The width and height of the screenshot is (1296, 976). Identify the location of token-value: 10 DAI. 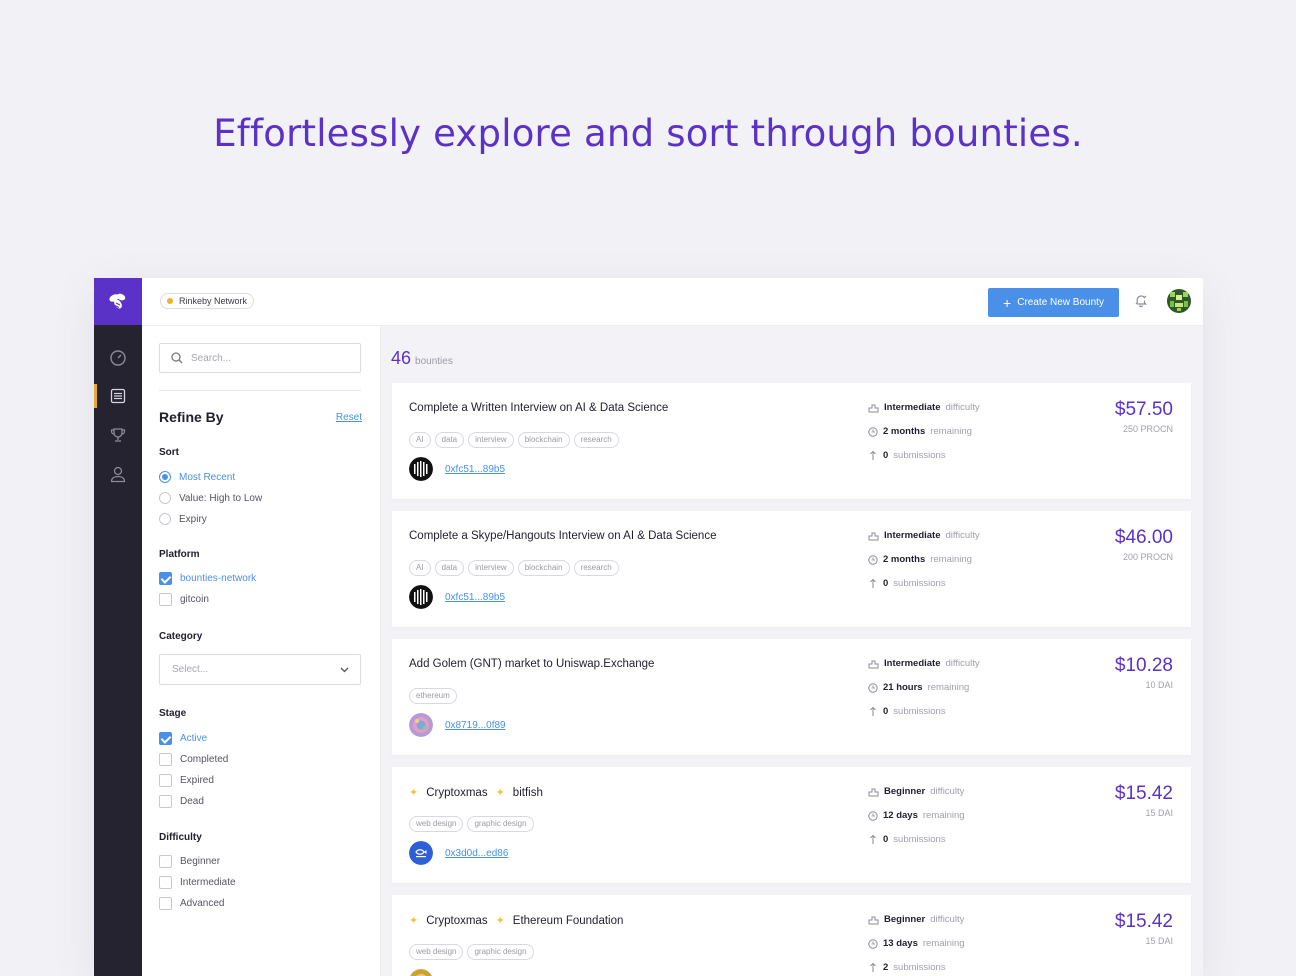
(1159, 685).